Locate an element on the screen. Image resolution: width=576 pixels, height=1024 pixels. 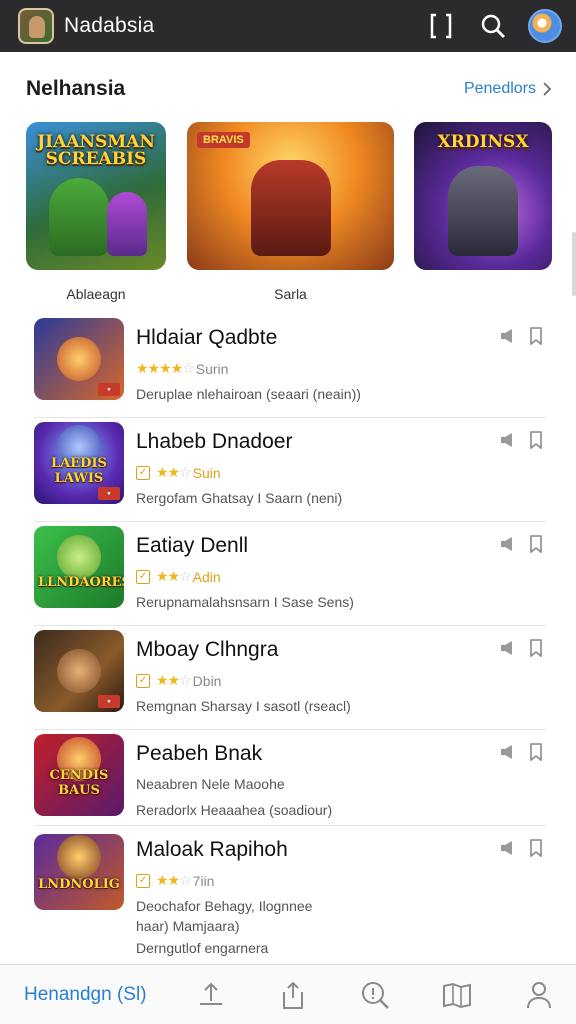
bracket-icon is located at coordinates (441, 26).